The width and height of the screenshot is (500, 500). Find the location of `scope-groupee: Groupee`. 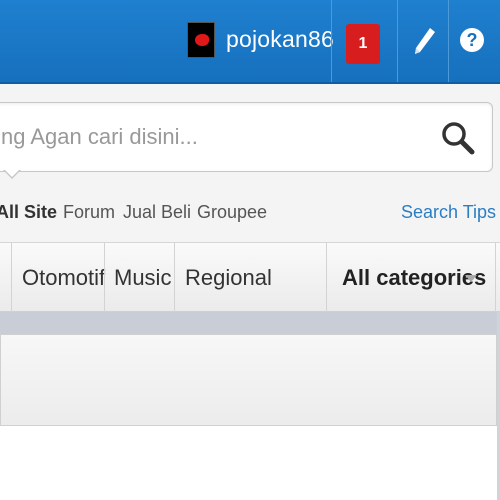

scope-groupee: Groupee is located at coordinates (232, 212).